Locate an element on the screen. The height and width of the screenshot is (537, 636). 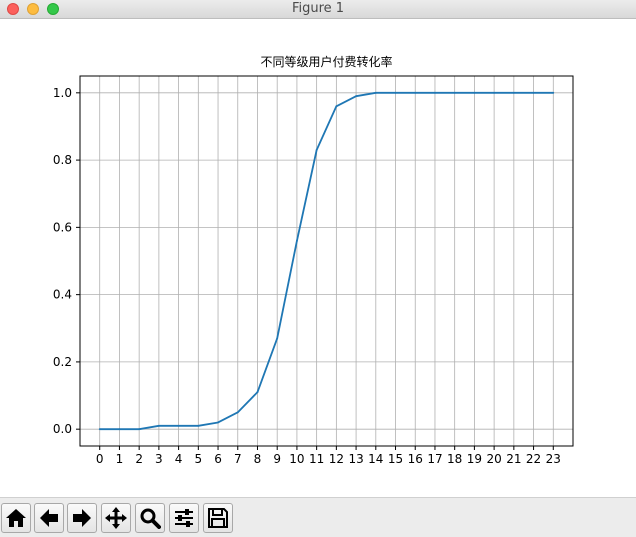
x-tick-label: 9 is located at coordinates (277, 459).